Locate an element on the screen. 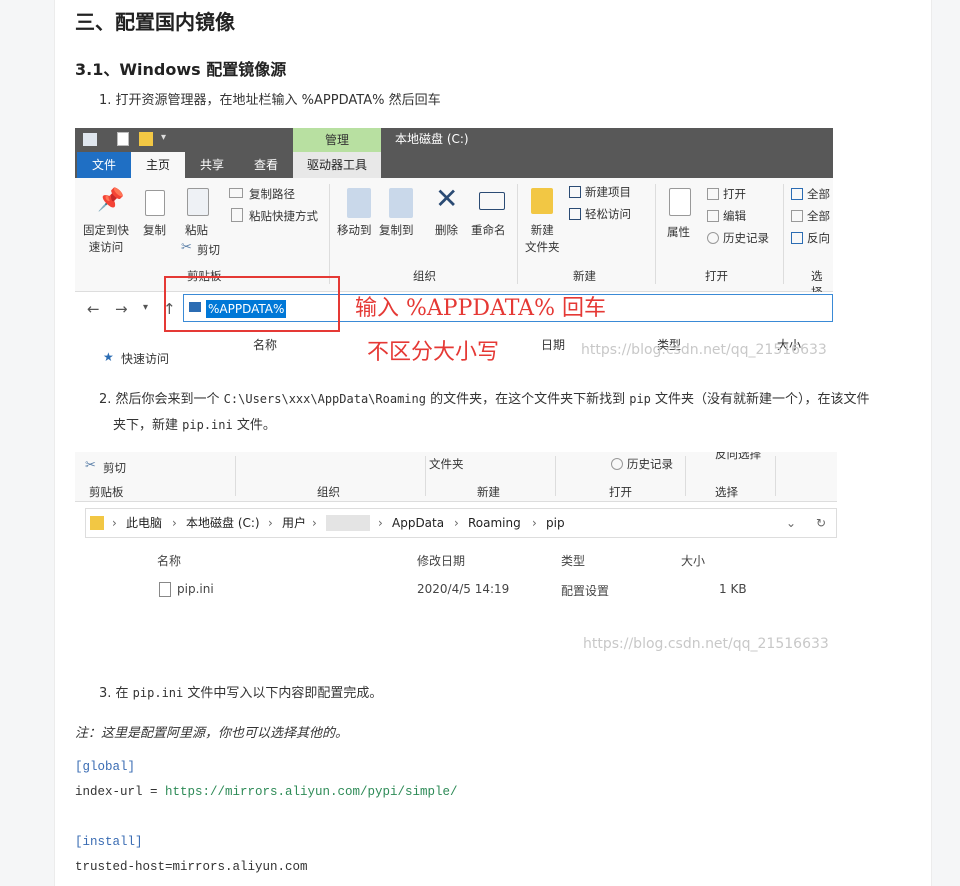 Image resolution: width=960 pixels, height=886 pixels. invert-selection-icon is located at coordinates (797, 238).